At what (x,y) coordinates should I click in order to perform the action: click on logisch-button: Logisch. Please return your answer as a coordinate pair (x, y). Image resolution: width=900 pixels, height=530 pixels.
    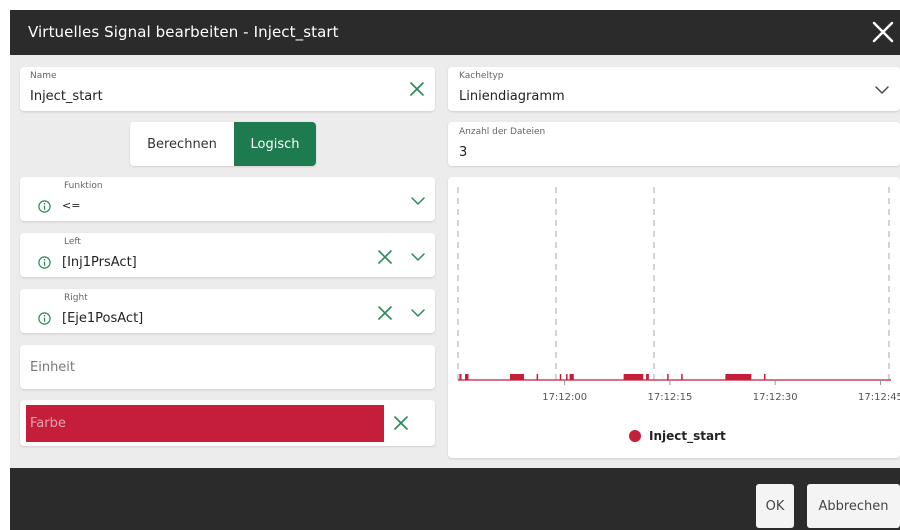
    Looking at the image, I should click on (275, 144).